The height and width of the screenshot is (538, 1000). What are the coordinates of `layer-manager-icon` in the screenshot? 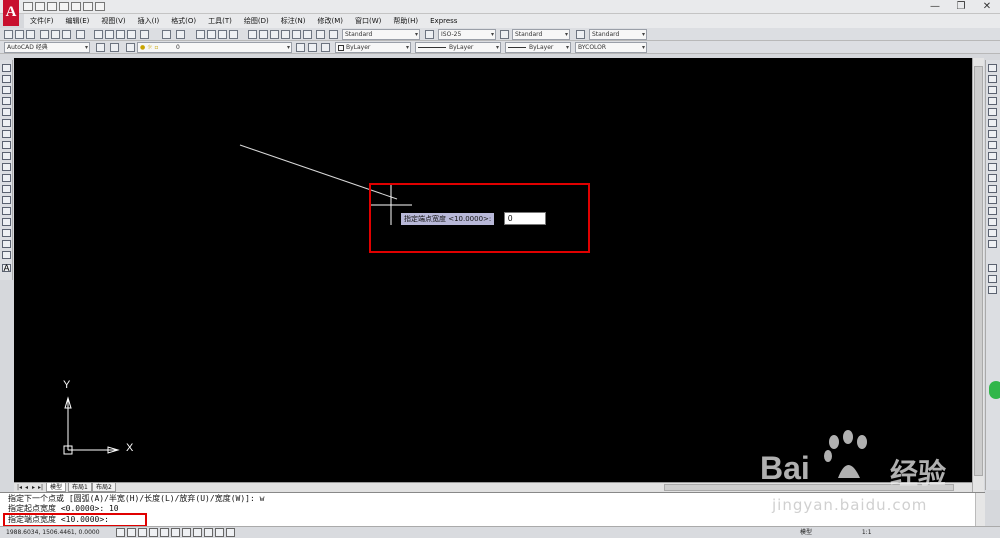 It's located at (114, 47).